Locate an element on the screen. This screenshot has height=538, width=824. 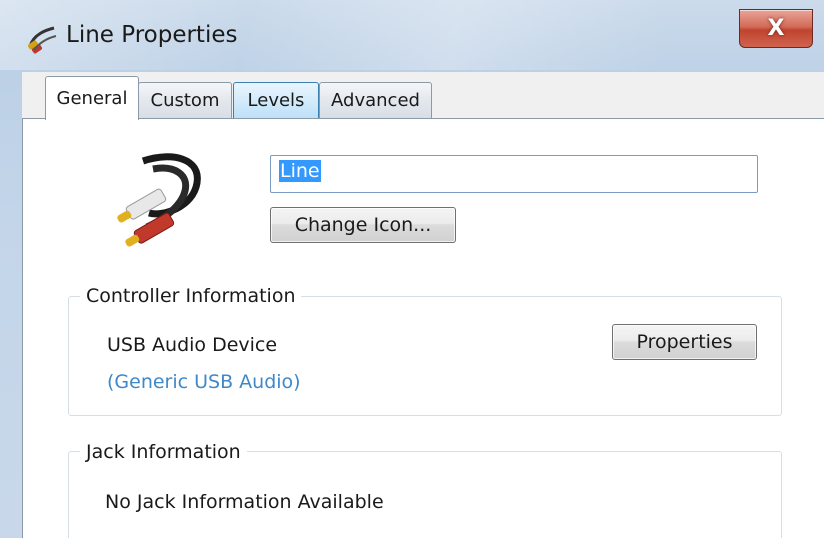
tab-levels: Levels is located at coordinates (276, 100).